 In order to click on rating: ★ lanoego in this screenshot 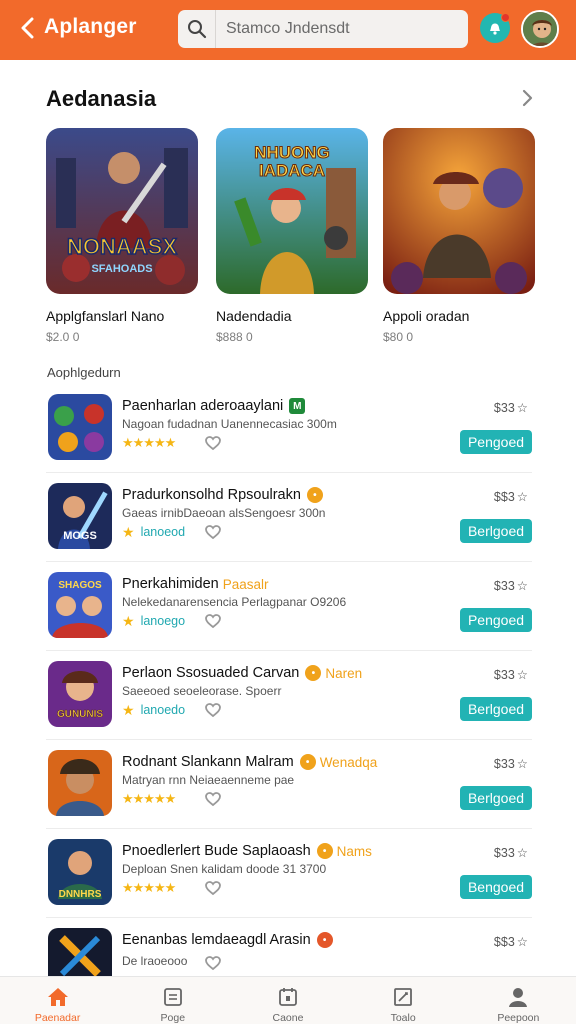, I will do `click(153, 621)`.